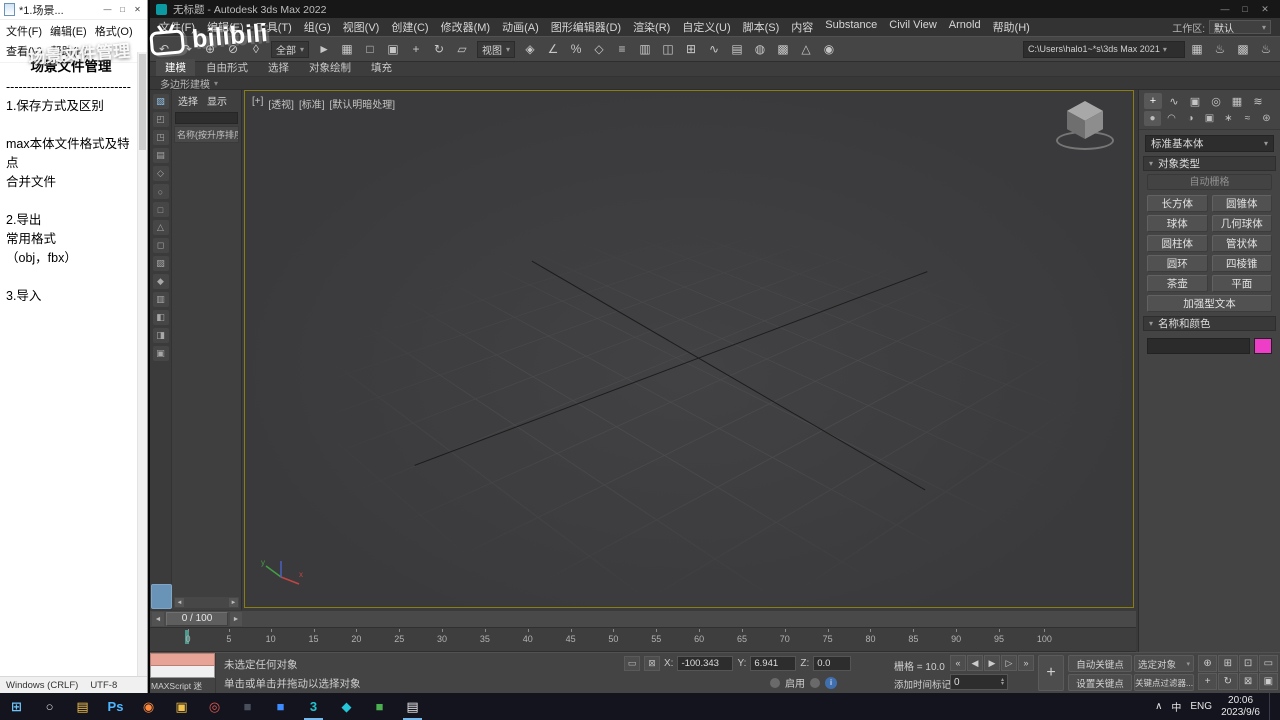  What do you see at coordinates (1002, 682) in the screenshot?
I see `spinner-arrows-icon` at bounding box center [1002, 682].